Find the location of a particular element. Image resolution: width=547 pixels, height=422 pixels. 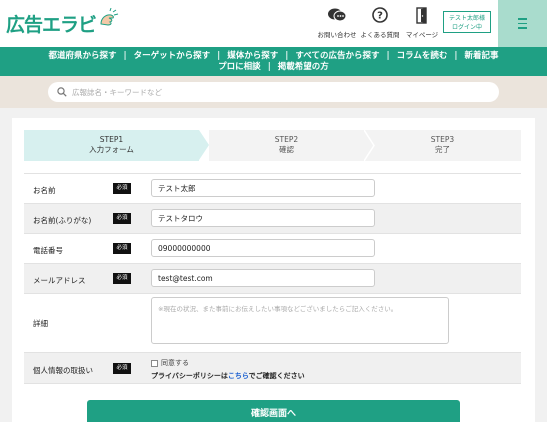

login-status-badge: テスト太郎様 ログイン中 is located at coordinates (467, 22).